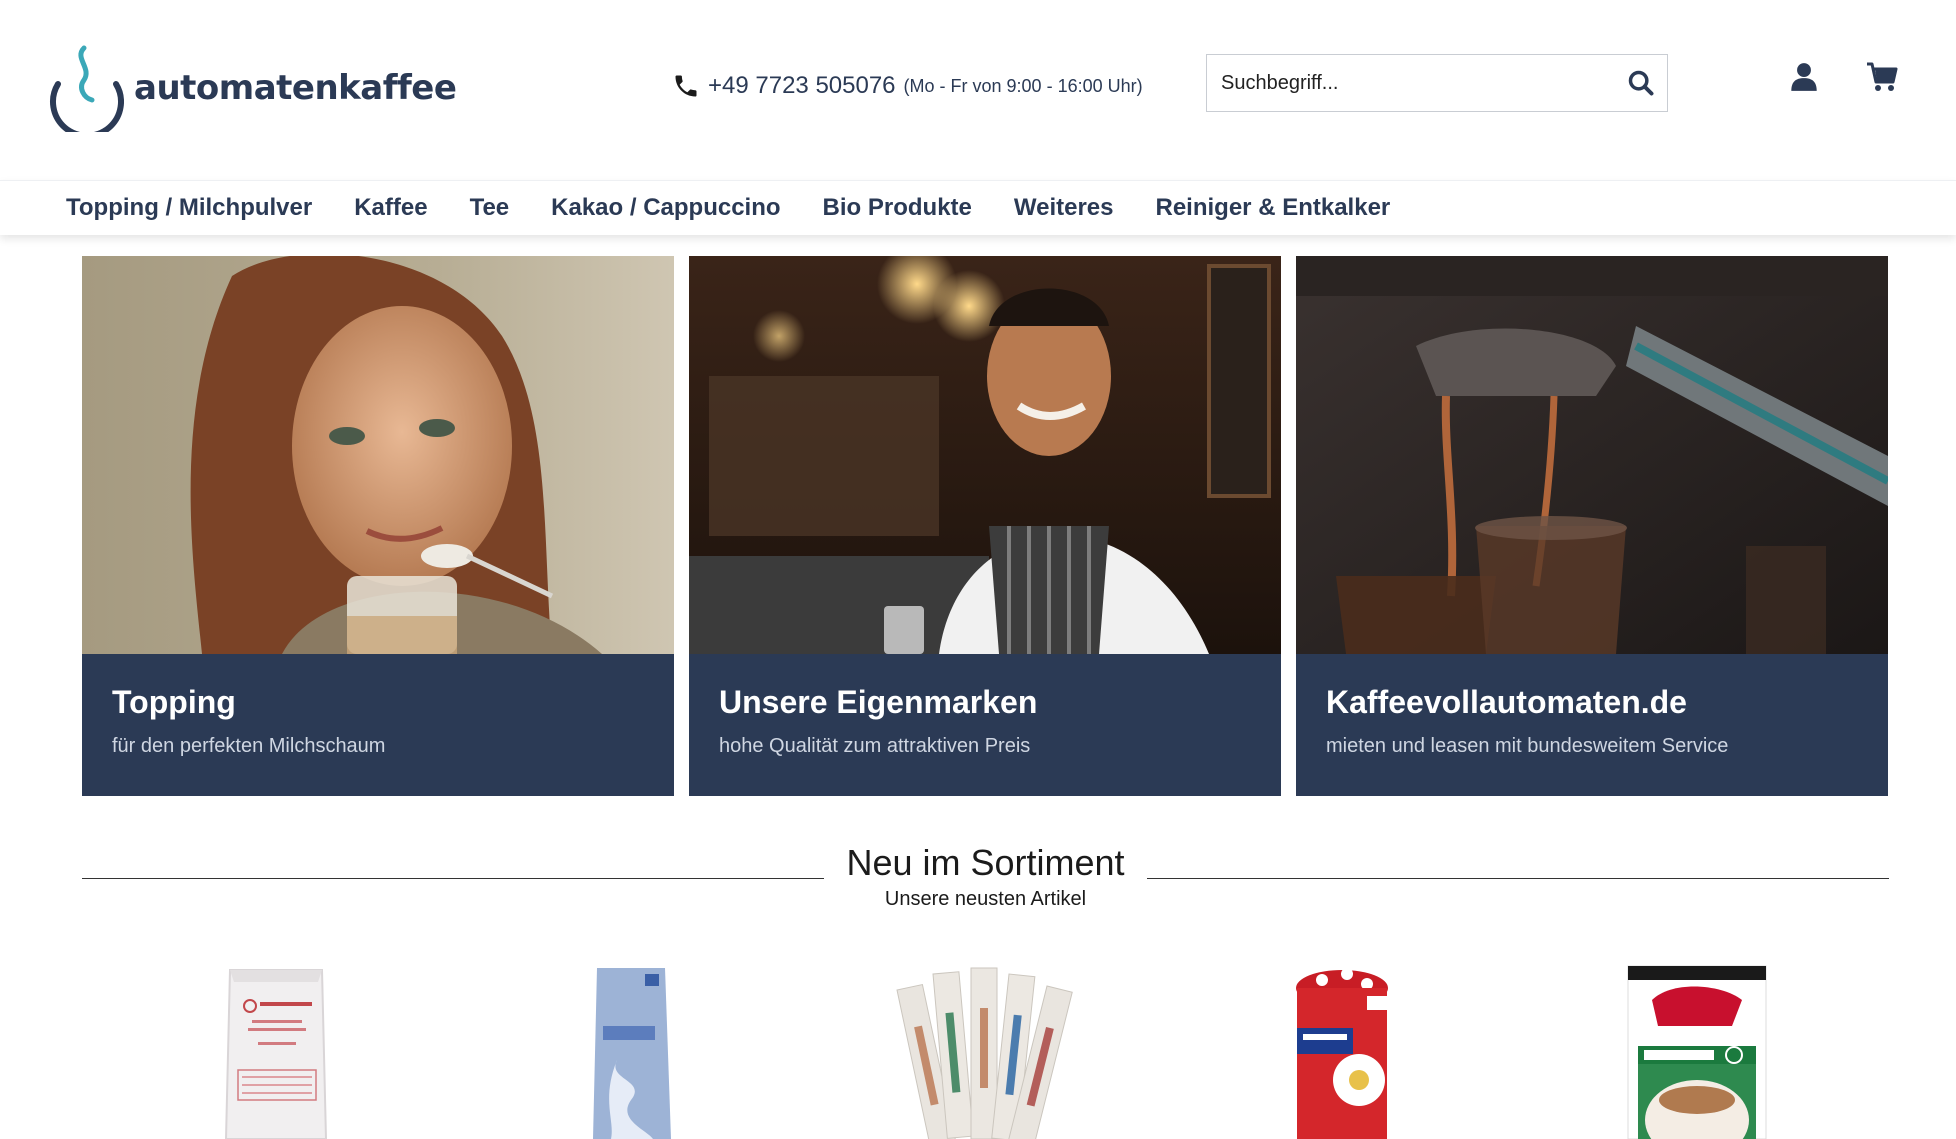  What do you see at coordinates (1273, 208) in the screenshot?
I see `nav-item-reiniger: Reiniger & Entkalker` at bounding box center [1273, 208].